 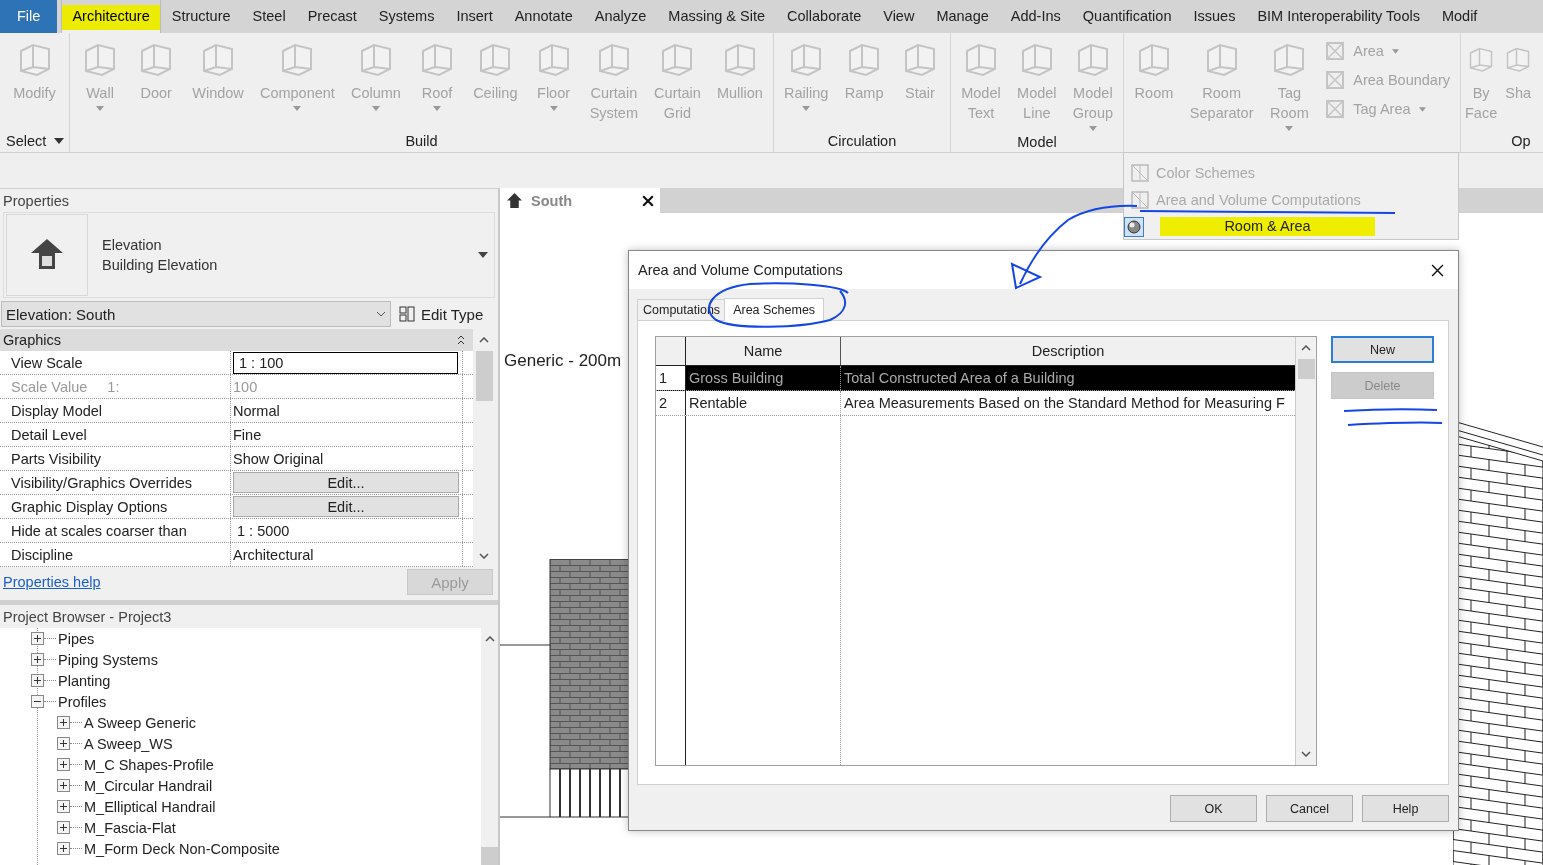 I want to click on table-cell: Gross Building, so click(x=763, y=378).